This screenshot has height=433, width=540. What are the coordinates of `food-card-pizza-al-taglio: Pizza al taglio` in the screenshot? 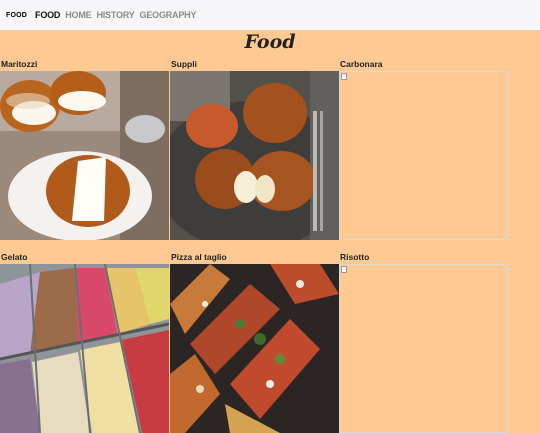 It's located at (254, 342).